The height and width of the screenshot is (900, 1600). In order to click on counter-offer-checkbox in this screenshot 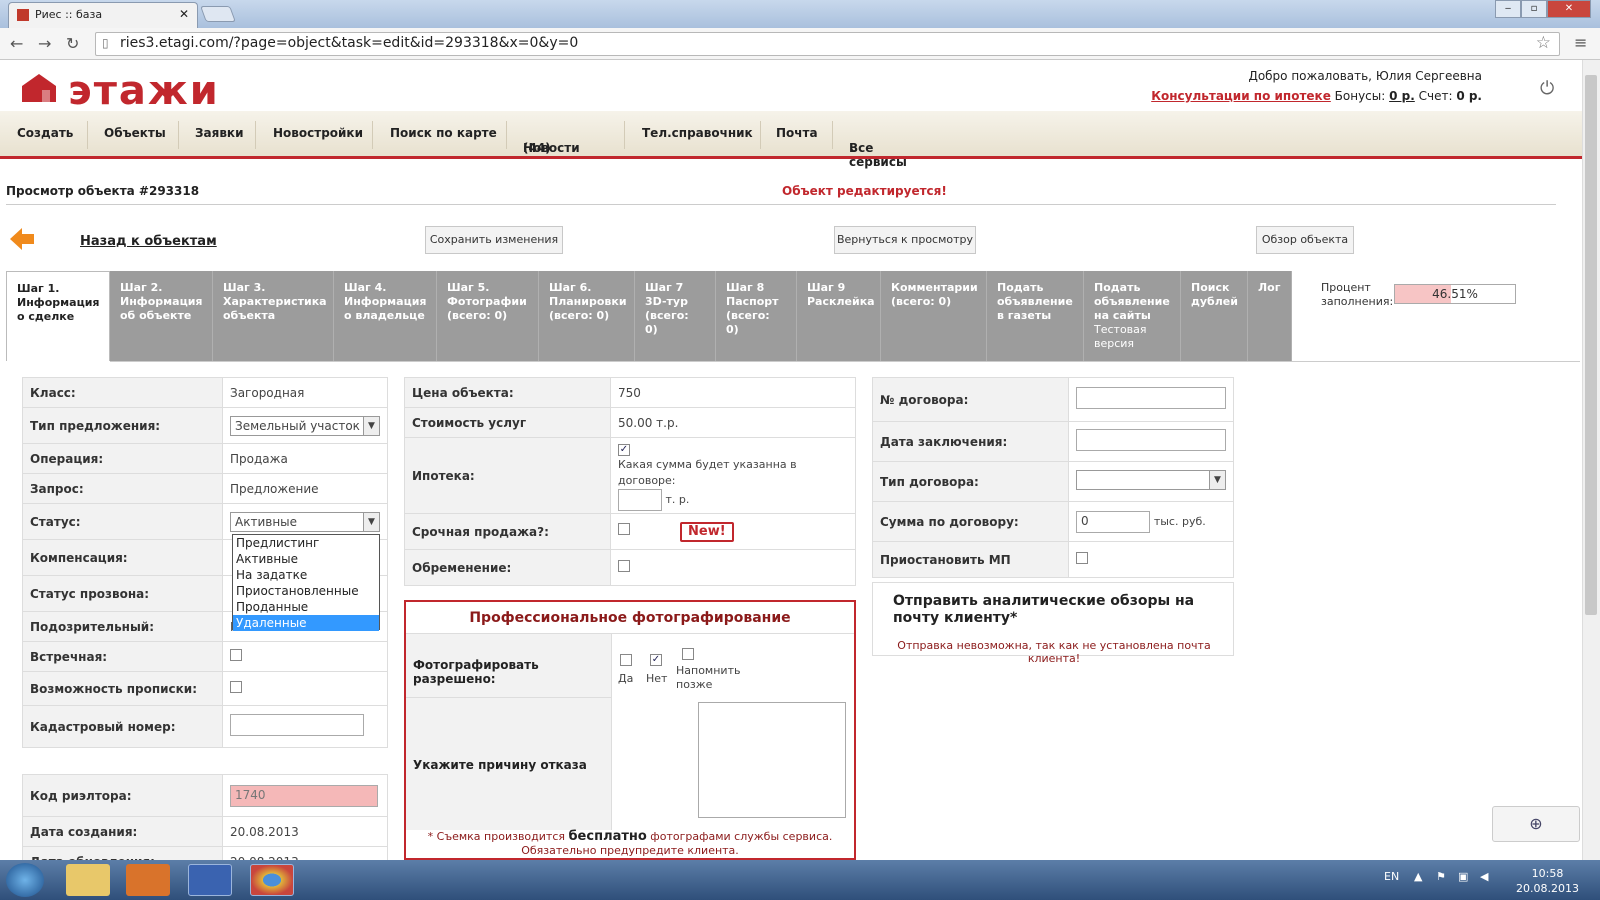, I will do `click(236, 655)`.